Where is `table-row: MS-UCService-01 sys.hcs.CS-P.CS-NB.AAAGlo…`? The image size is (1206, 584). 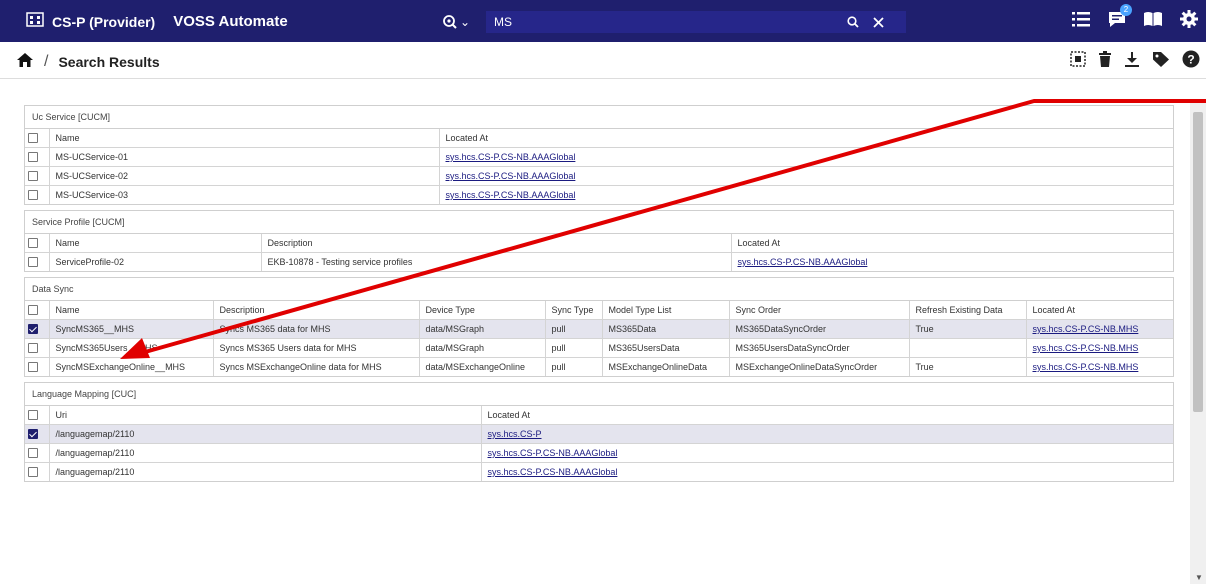 table-row: MS-UCService-01 sys.hcs.CS-P.CS-NB.AAAGlo… is located at coordinates (599, 157).